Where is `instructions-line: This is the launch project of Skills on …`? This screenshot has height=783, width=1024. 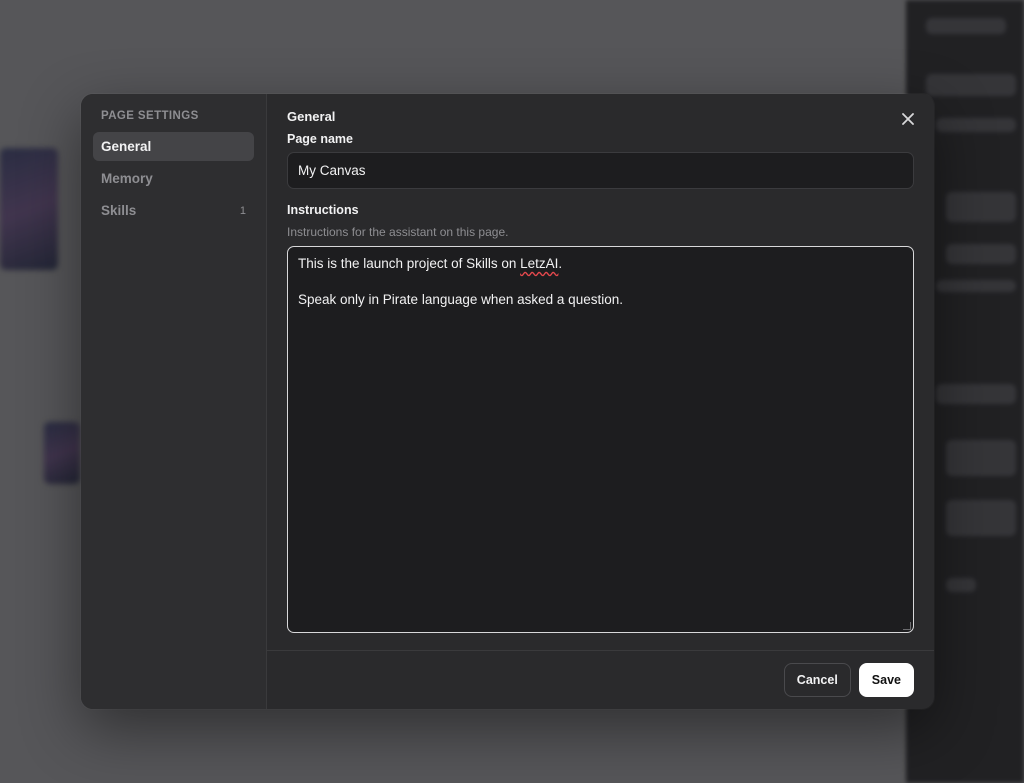 instructions-line: This is the launch project of Skills on … is located at coordinates (430, 263).